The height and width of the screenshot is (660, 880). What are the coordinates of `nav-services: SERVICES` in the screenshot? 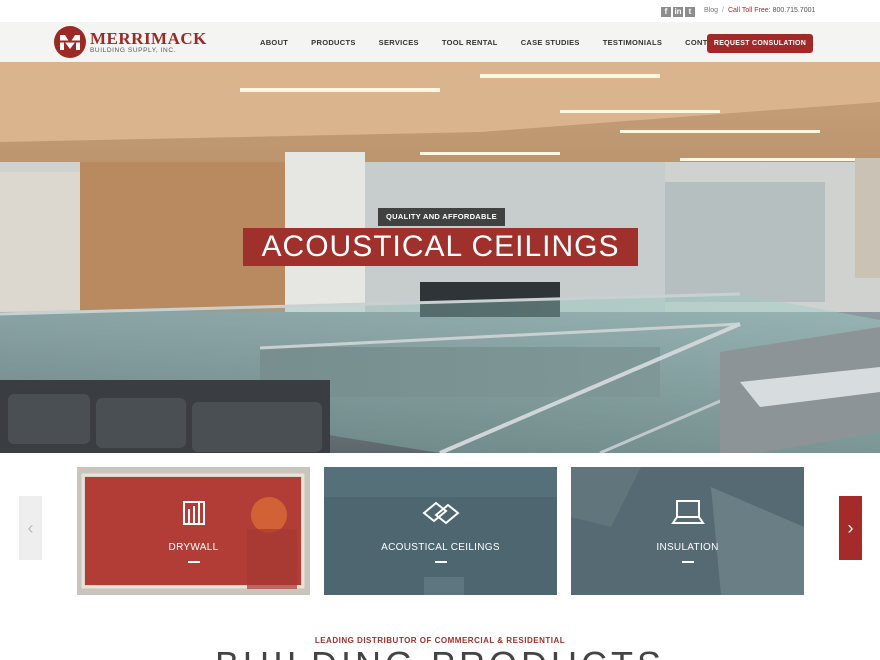 It's located at (399, 42).